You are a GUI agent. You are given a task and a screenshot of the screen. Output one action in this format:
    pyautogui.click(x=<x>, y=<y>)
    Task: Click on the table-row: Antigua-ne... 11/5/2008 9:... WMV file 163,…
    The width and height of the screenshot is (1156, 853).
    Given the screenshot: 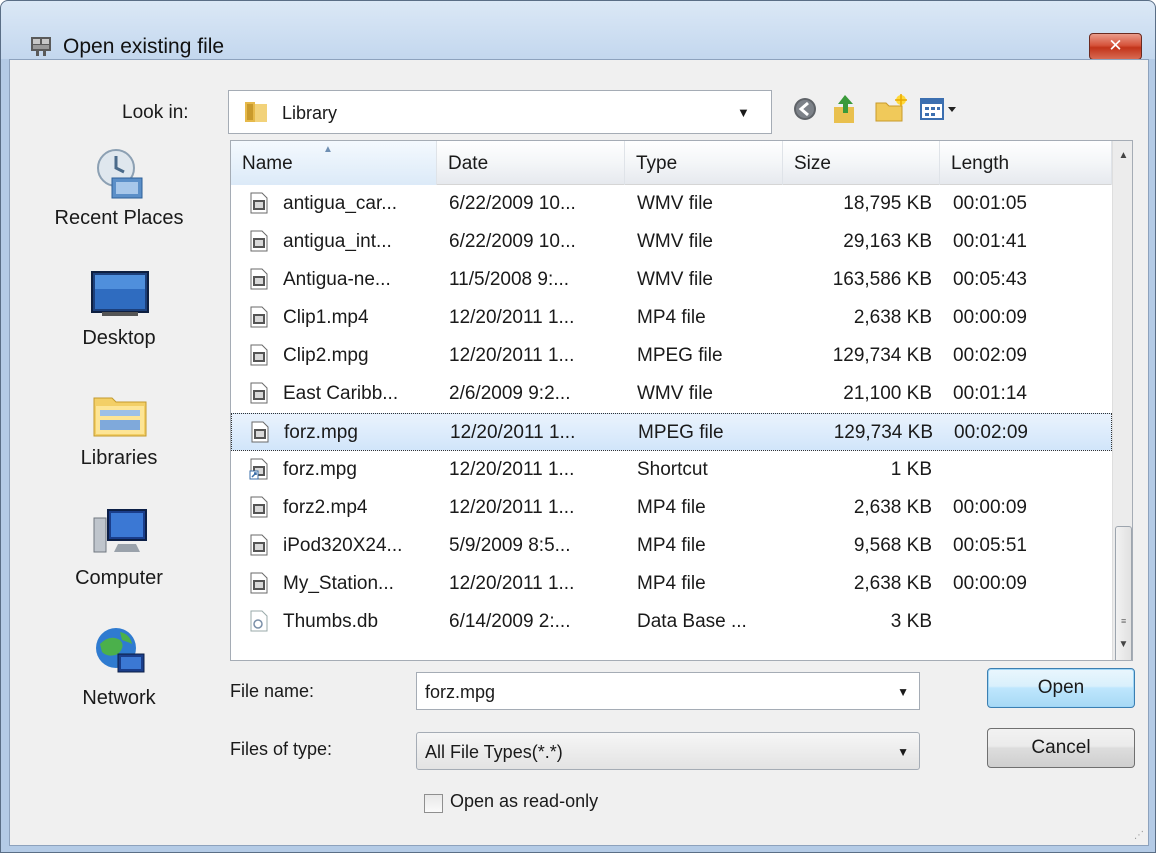 What is the action you would take?
    pyautogui.click(x=671, y=280)
    